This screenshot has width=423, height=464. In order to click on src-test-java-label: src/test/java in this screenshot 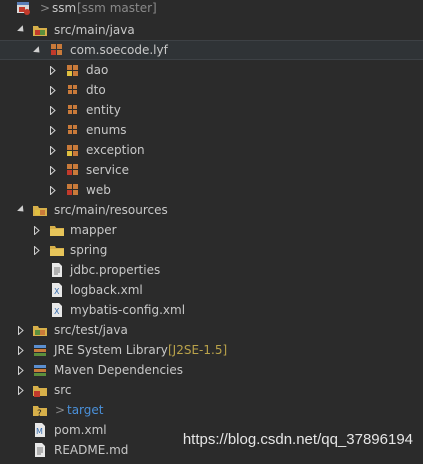, I will do `click(91, 330)`.